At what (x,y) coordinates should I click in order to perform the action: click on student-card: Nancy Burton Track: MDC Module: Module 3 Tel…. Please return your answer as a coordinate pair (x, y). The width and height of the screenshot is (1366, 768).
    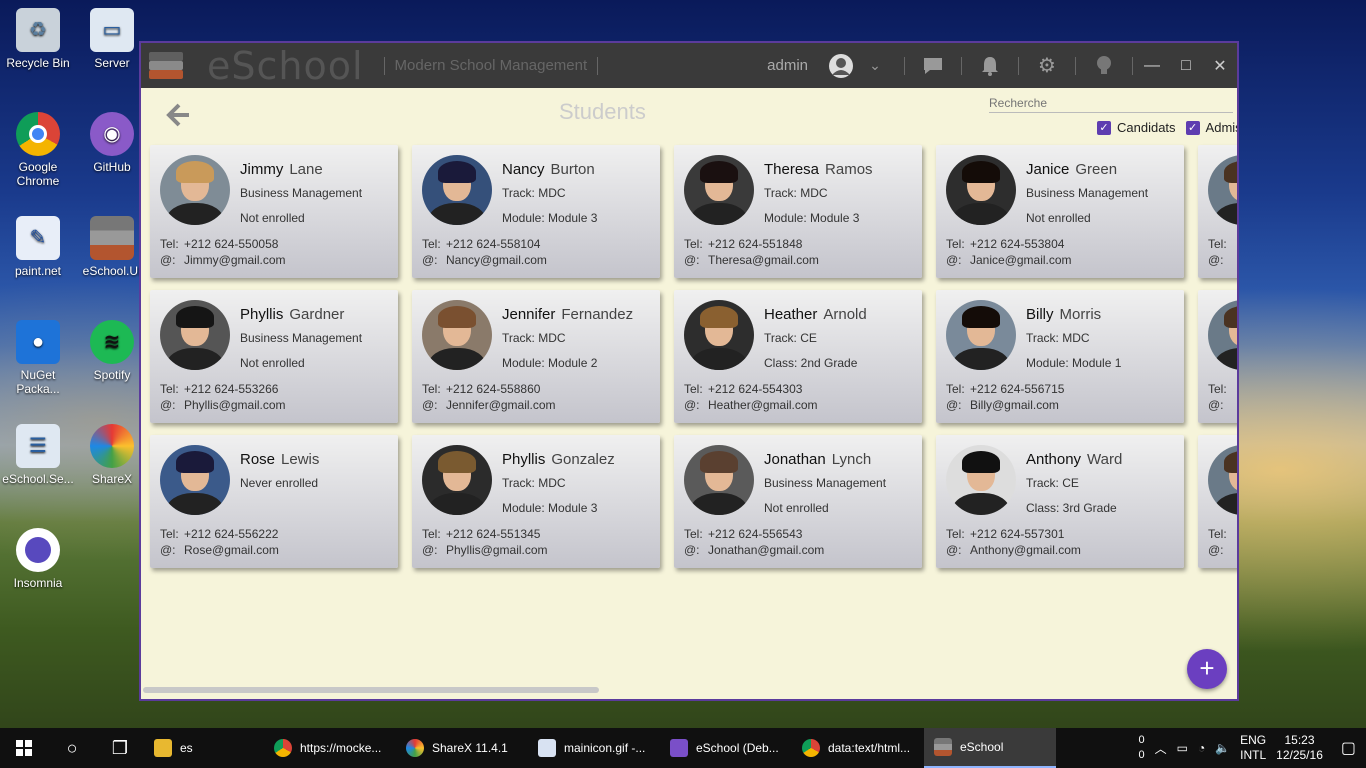
    Looking at the image, I should click on (536, 211).